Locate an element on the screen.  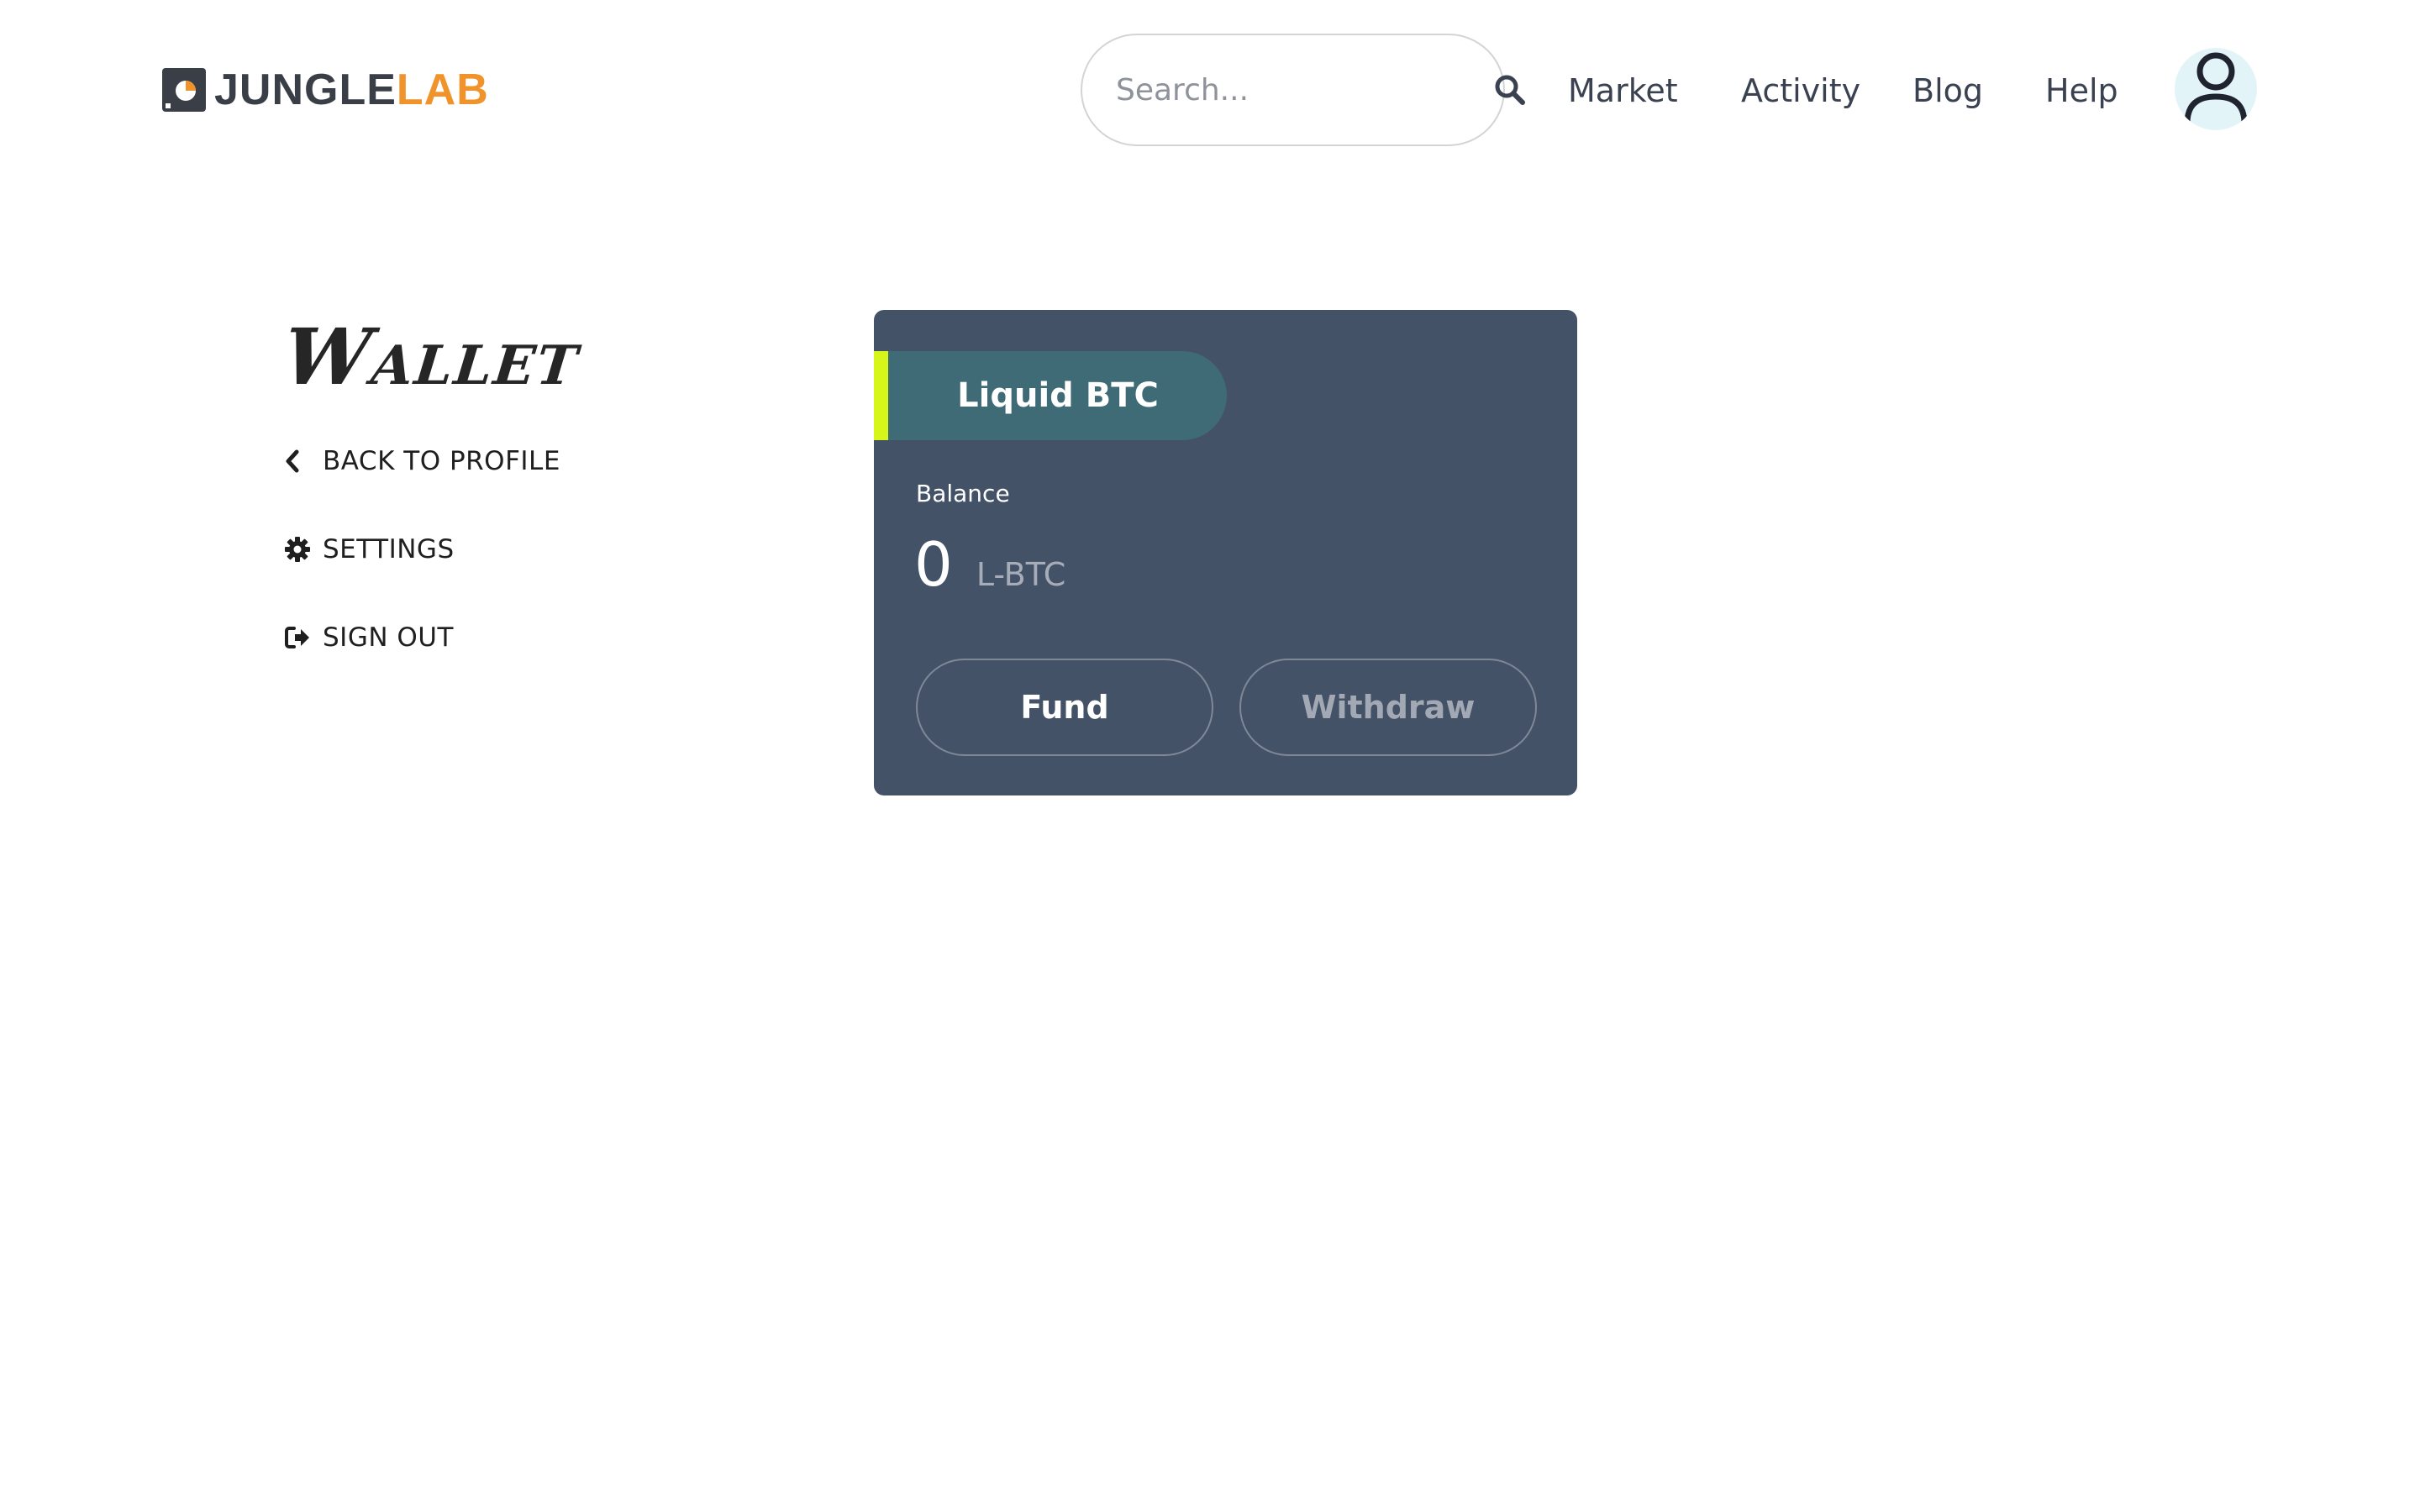
balance-amount: 0 L-BTC is located at coordinates (990, 564).